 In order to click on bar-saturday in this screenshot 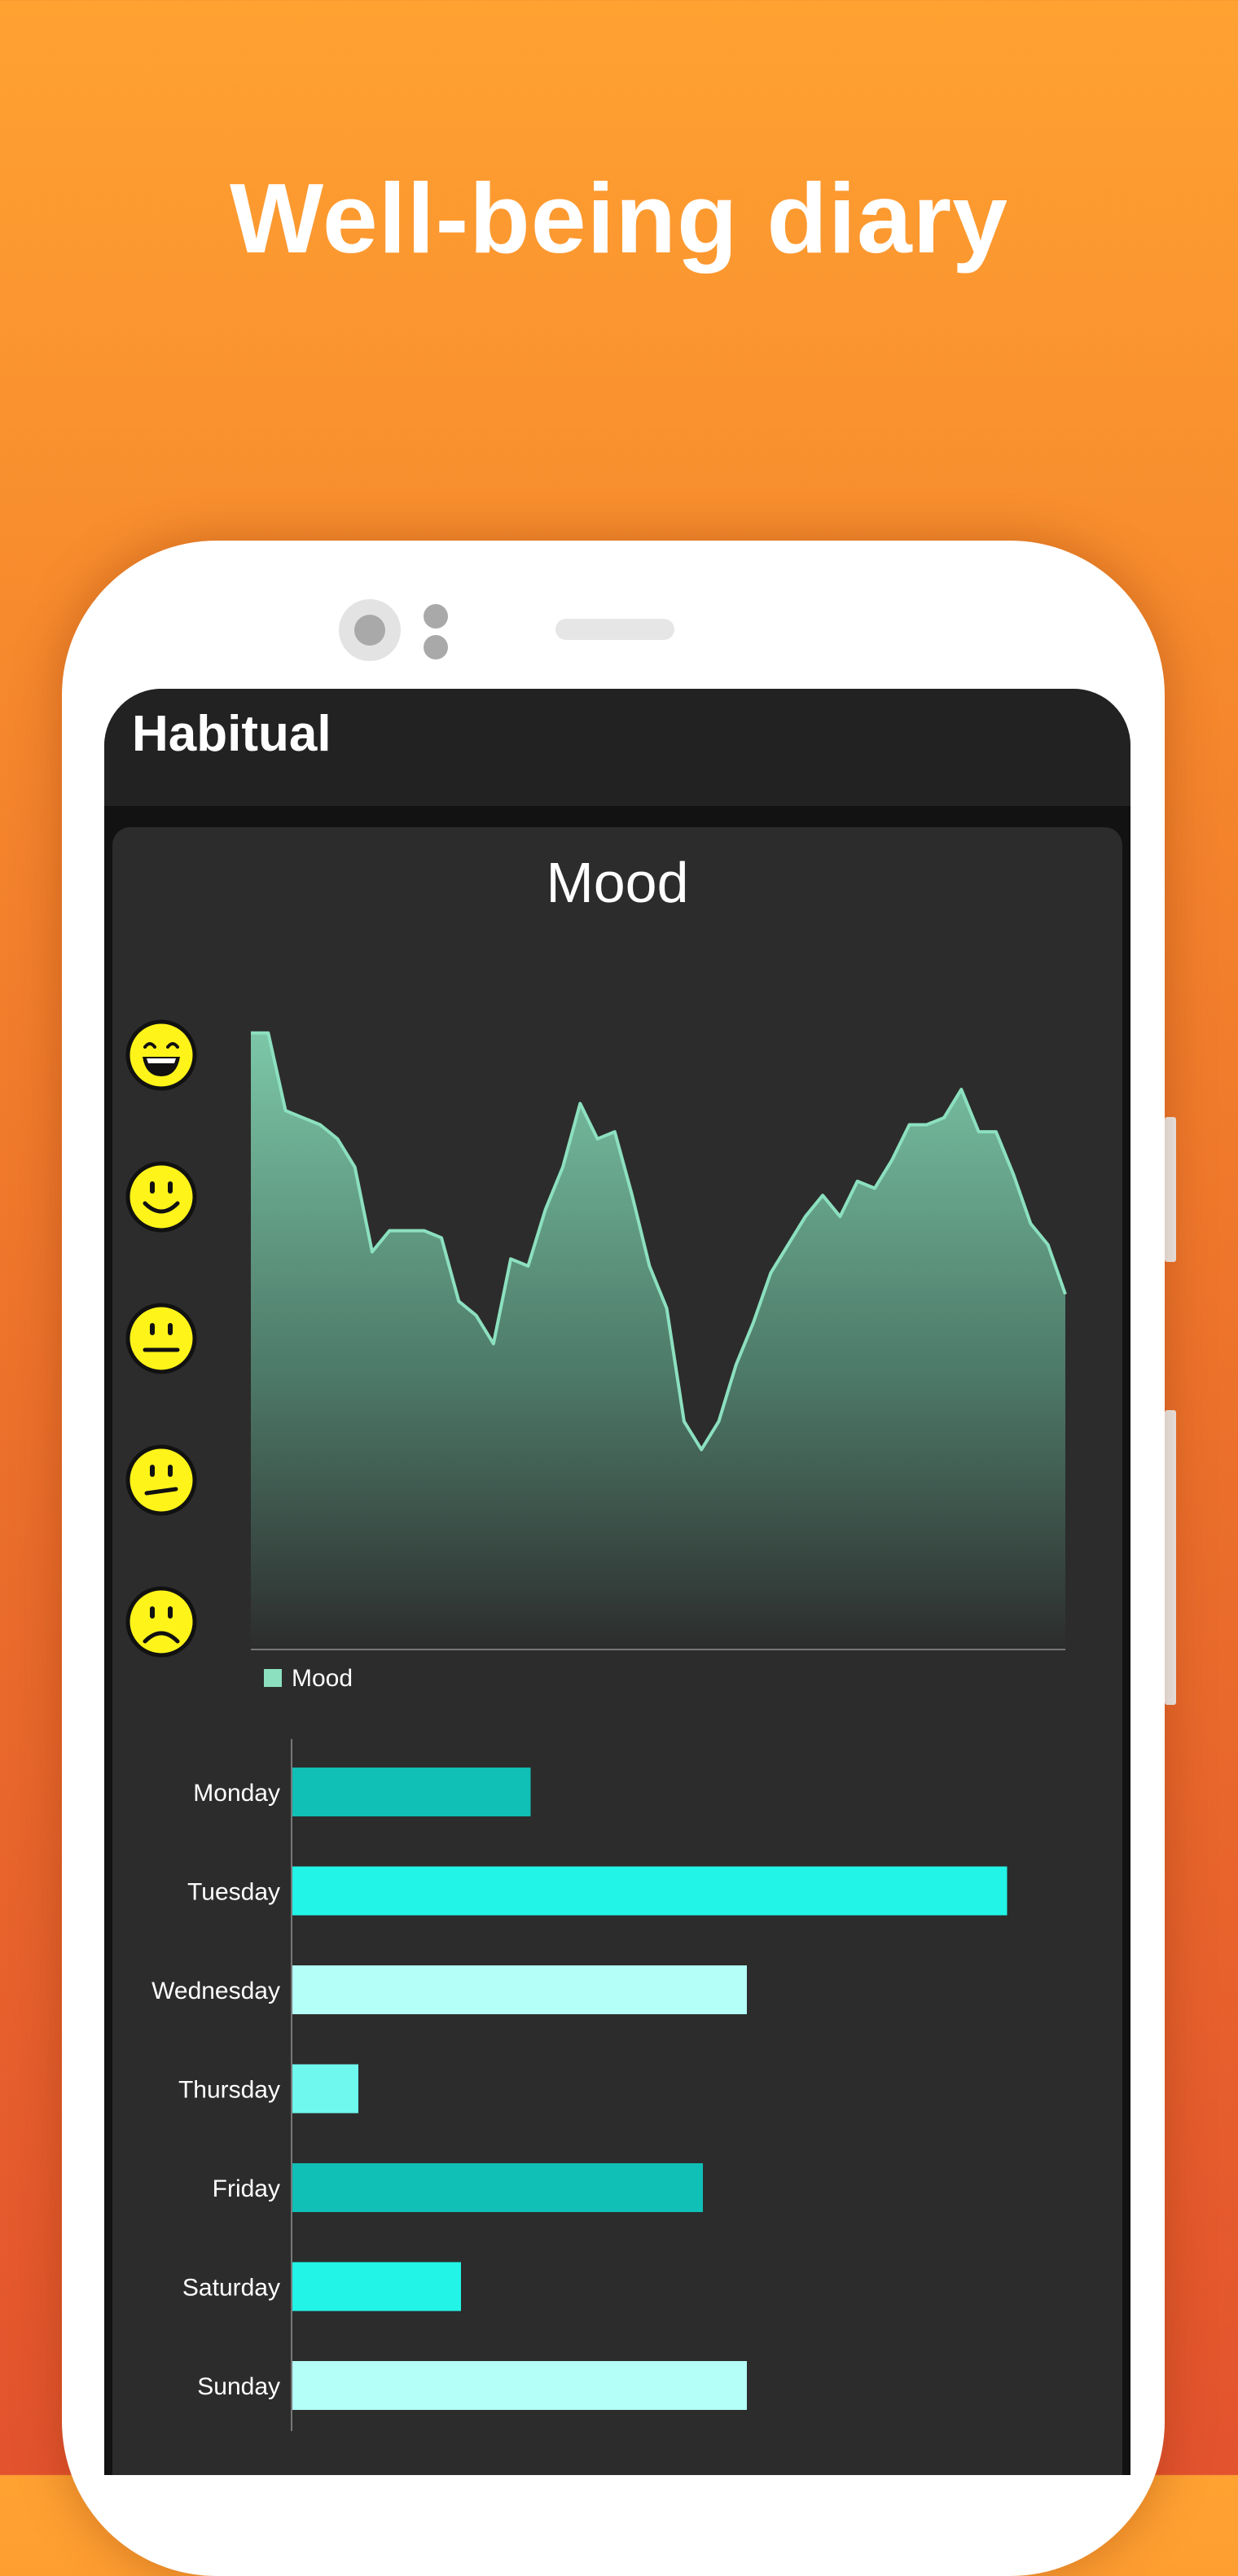, I will do `click(376, 2286)`.